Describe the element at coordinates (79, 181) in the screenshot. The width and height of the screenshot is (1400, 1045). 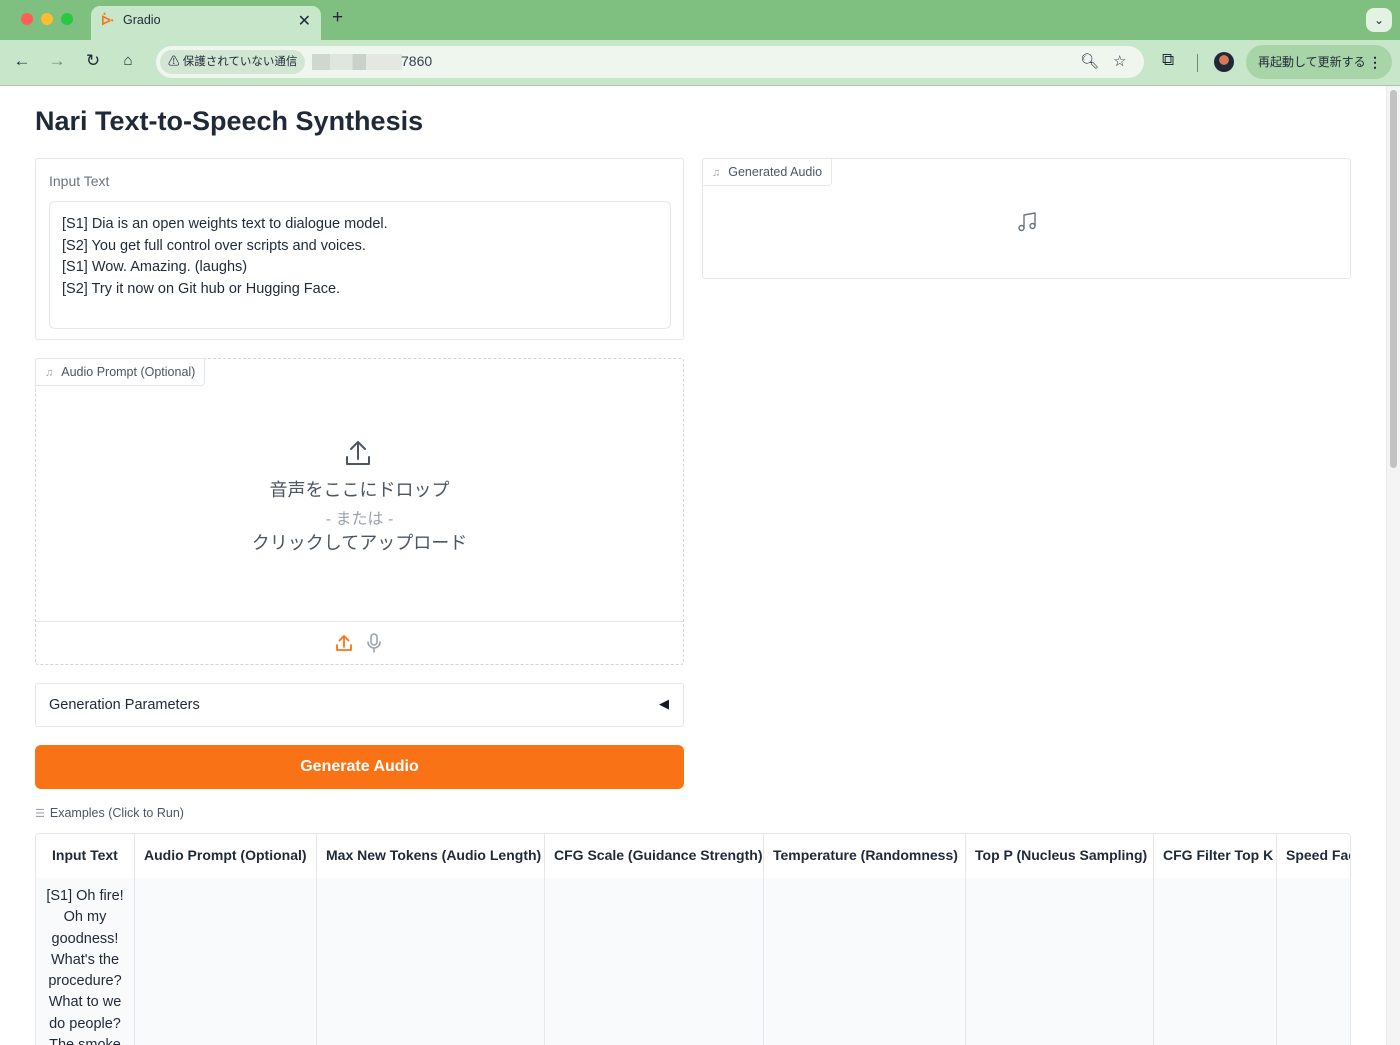
I see `input-text-label: Input Text` at that location.